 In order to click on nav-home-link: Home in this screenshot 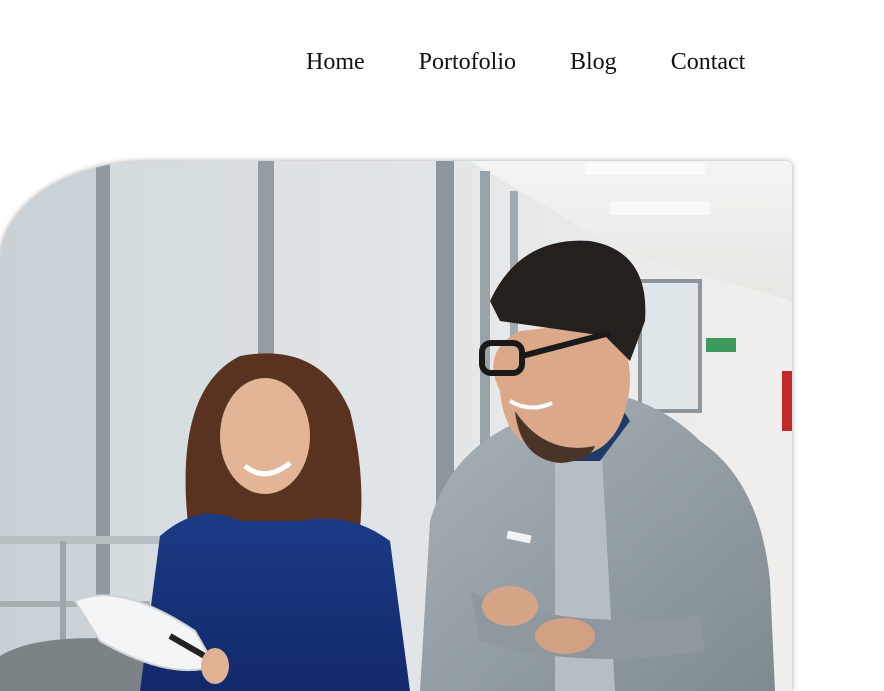, I will do `click(335, 62)`.